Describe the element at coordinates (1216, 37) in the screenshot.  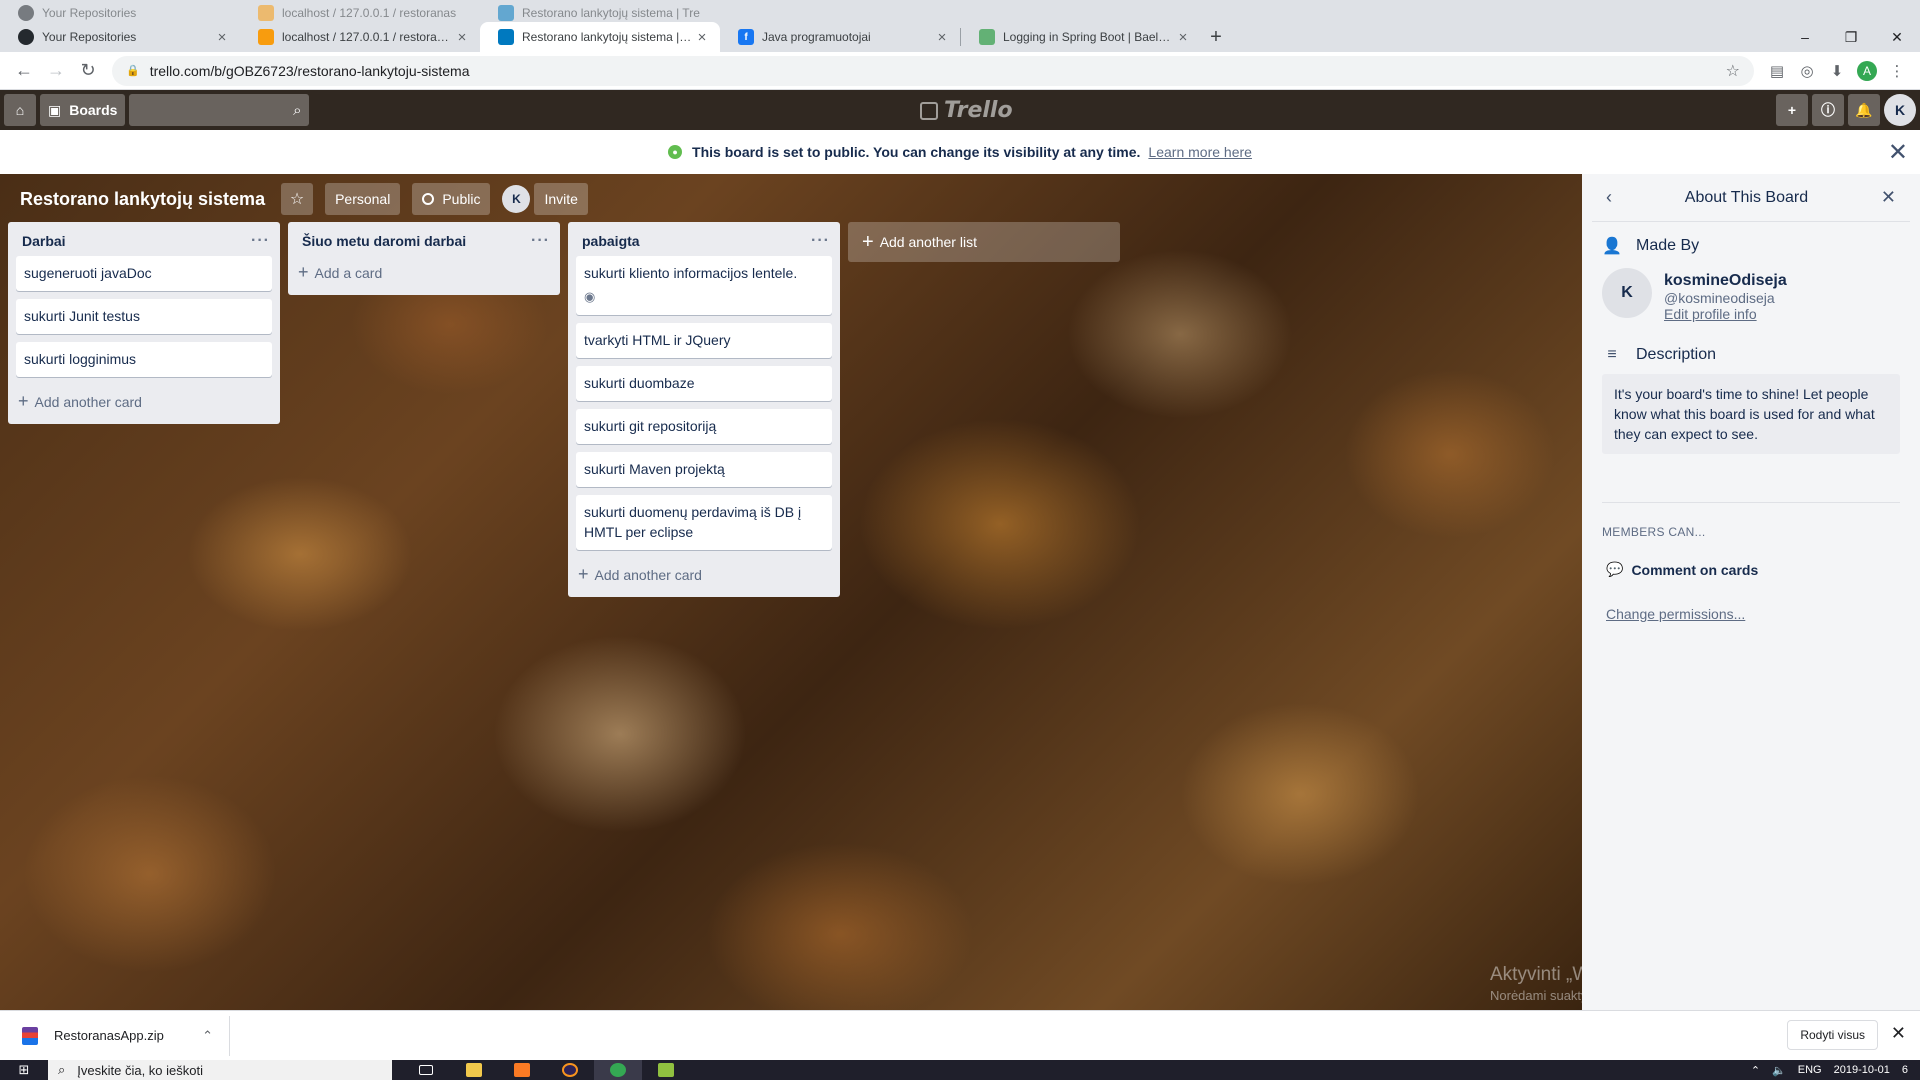
I see `new-tab-button: +` at that location.